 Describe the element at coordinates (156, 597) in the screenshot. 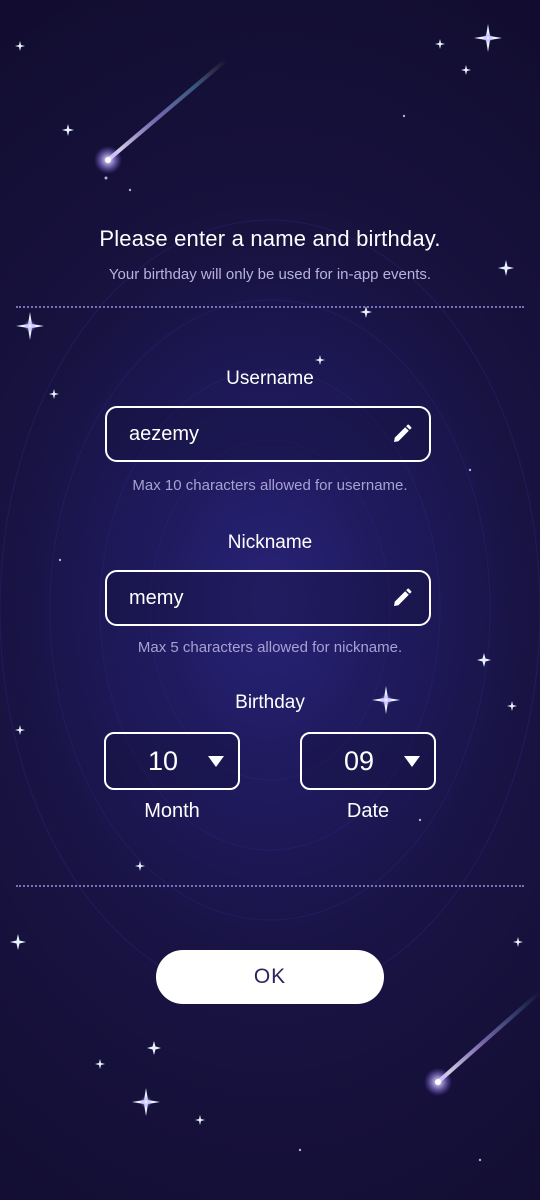

I see `nickname-value: memy` at that location.